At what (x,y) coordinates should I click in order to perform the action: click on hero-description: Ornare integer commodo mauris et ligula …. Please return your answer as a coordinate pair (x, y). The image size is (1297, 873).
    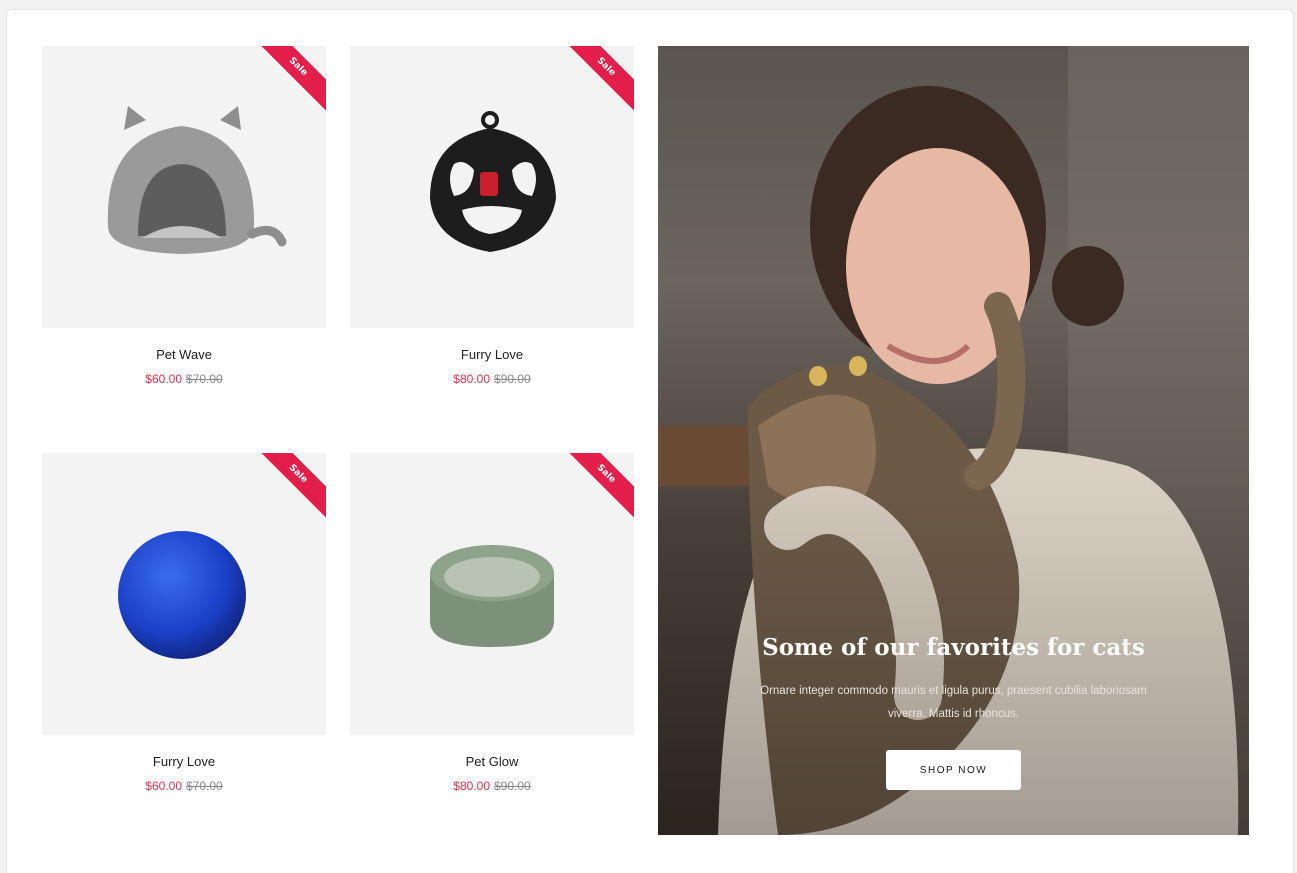
    Looking at the image, I should click on (953, 702).